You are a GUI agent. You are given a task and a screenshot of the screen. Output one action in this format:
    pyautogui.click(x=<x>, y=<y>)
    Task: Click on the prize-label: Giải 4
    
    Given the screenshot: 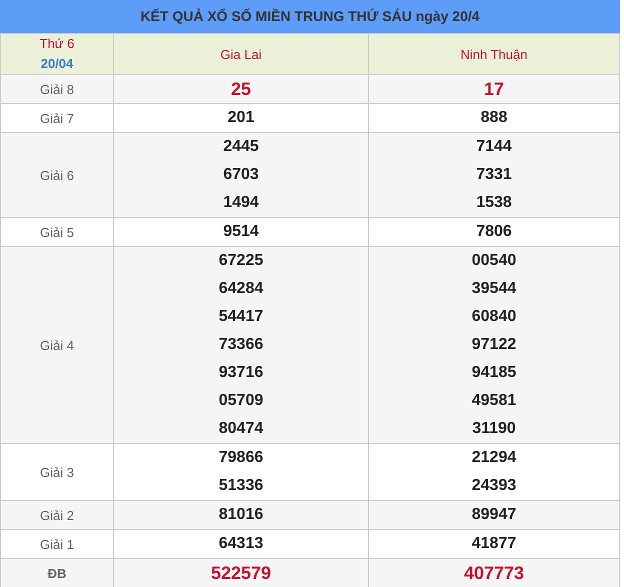 What is the action you would take?
    pyautogui.click(x=57, y=345)
    